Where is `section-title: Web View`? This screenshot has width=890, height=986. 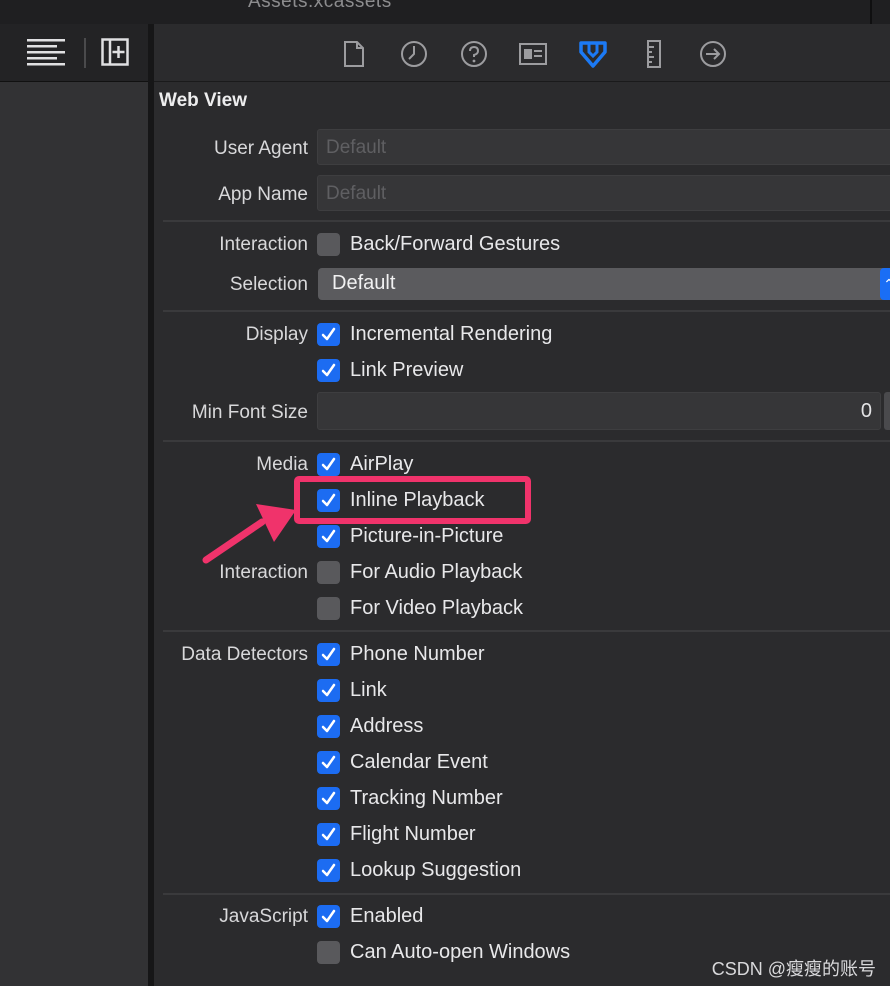
section-title: Web View is located at coordinates (203, 100).